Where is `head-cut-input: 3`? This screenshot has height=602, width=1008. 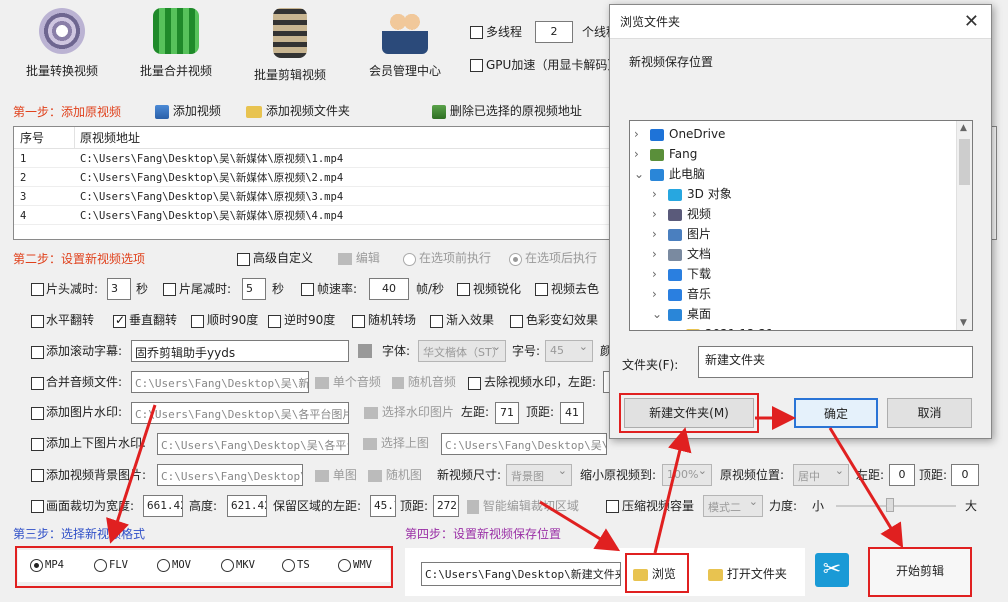
head-cut-input: 3 is located at coordinates (119, 289).